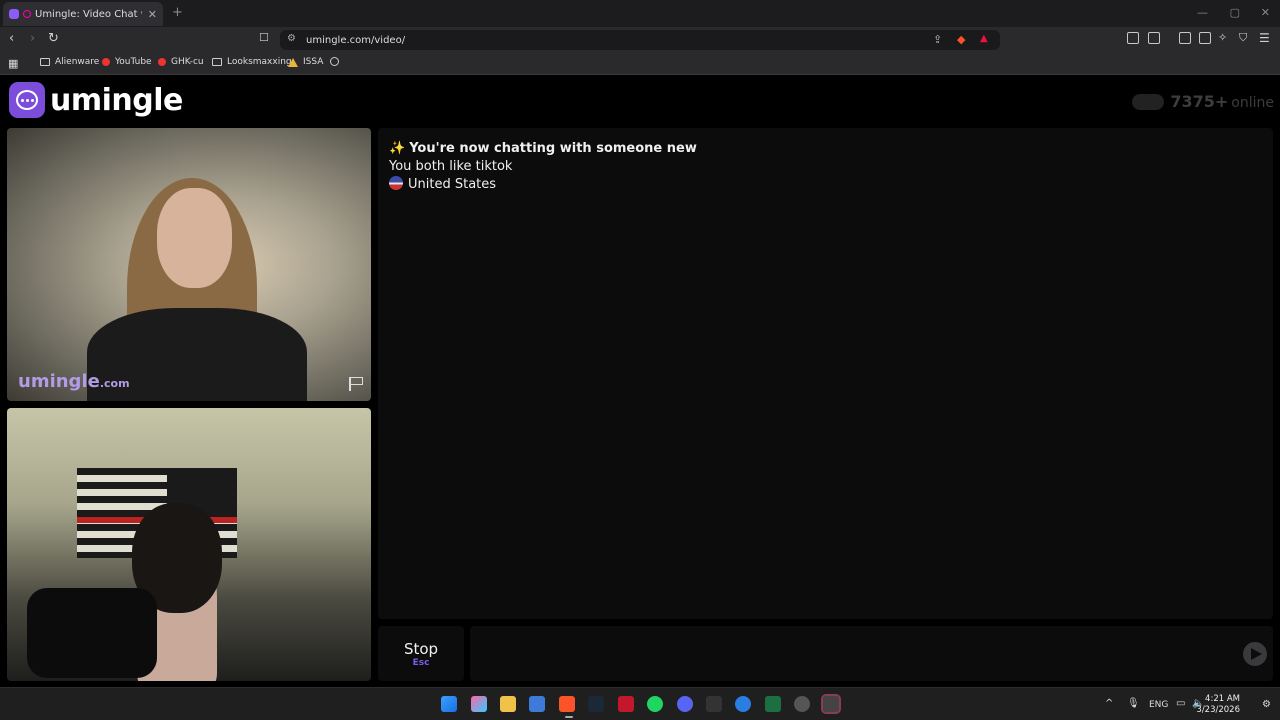 Image resolution: width=1280 pixels, height=720 pixels. I want to click on bookmark-issa: ISSA, so click(305, 62).